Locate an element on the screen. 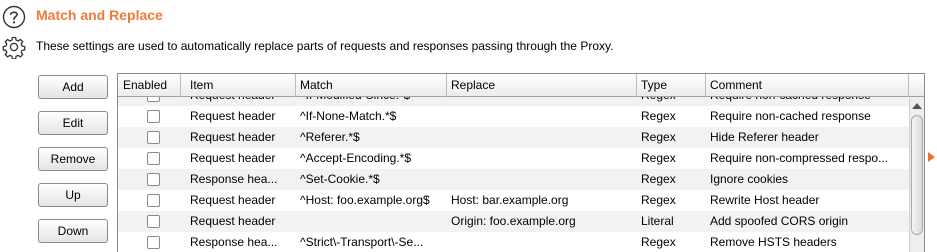  cell-match: ^Set-Cookie.*$ is located at coordinates (340, 179).